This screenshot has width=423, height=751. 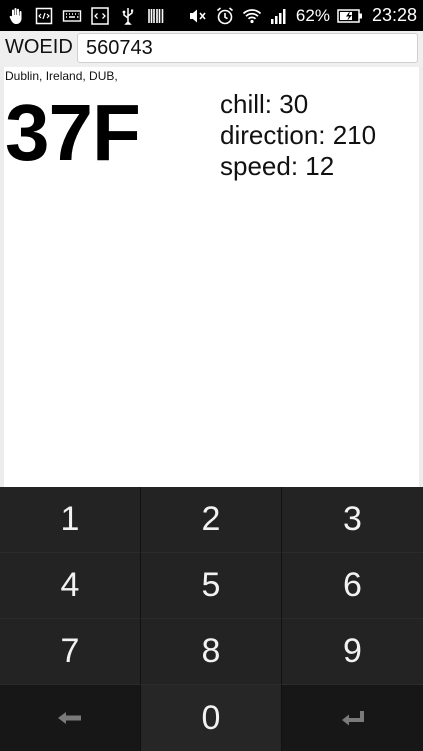 What do you see at coordinates (279, 16) in the screenshot?
I see `signal-icon` at bounding box center [279, 16].